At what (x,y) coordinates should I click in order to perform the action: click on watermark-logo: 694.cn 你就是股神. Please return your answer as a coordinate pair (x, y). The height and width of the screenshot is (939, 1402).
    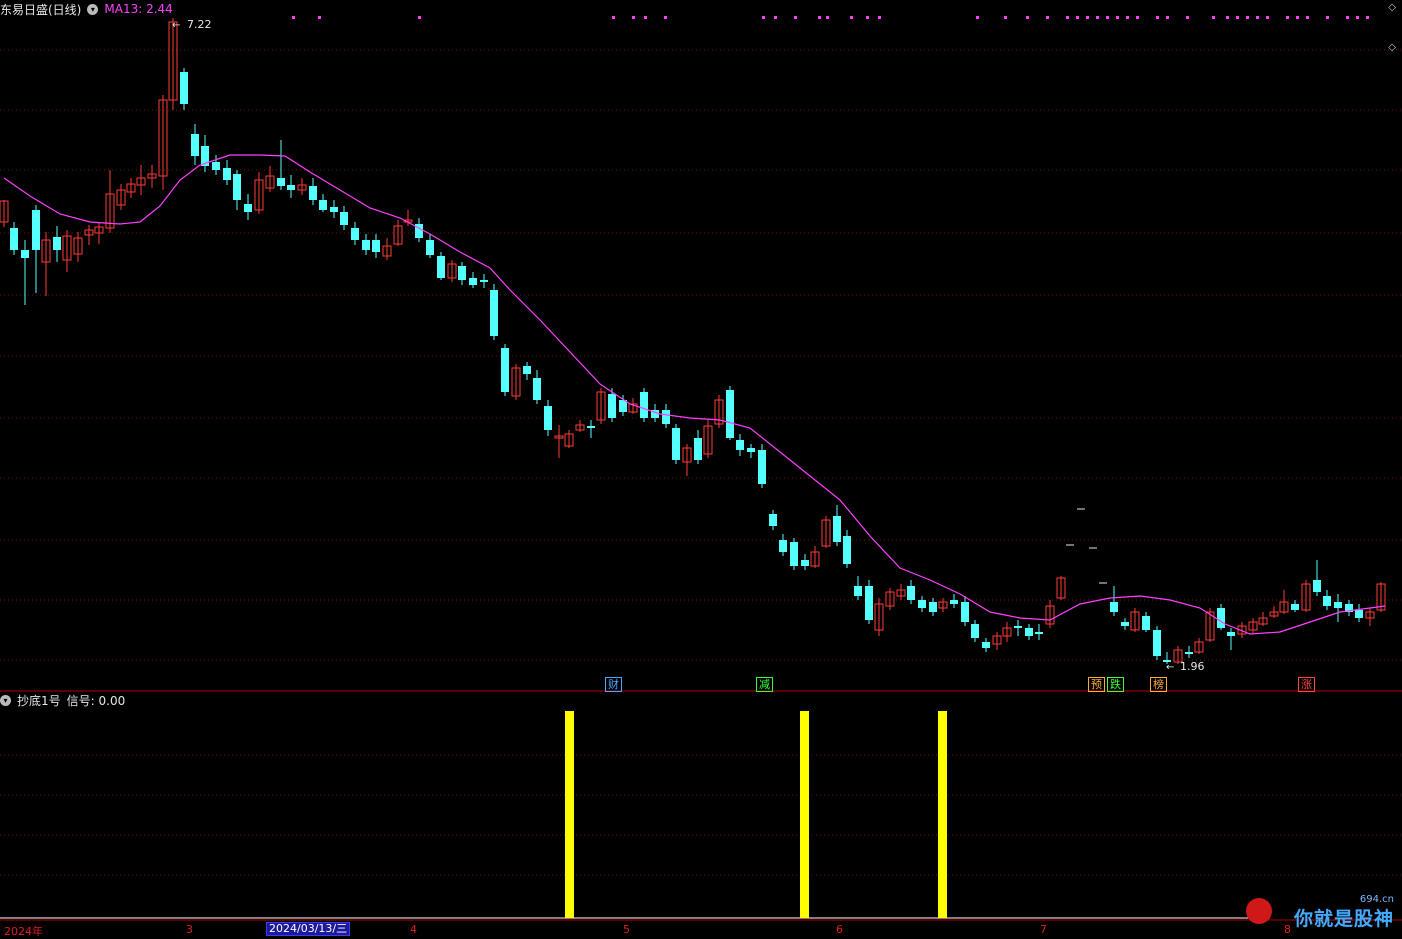
    Looking at the image, I should click on (1321, 914).